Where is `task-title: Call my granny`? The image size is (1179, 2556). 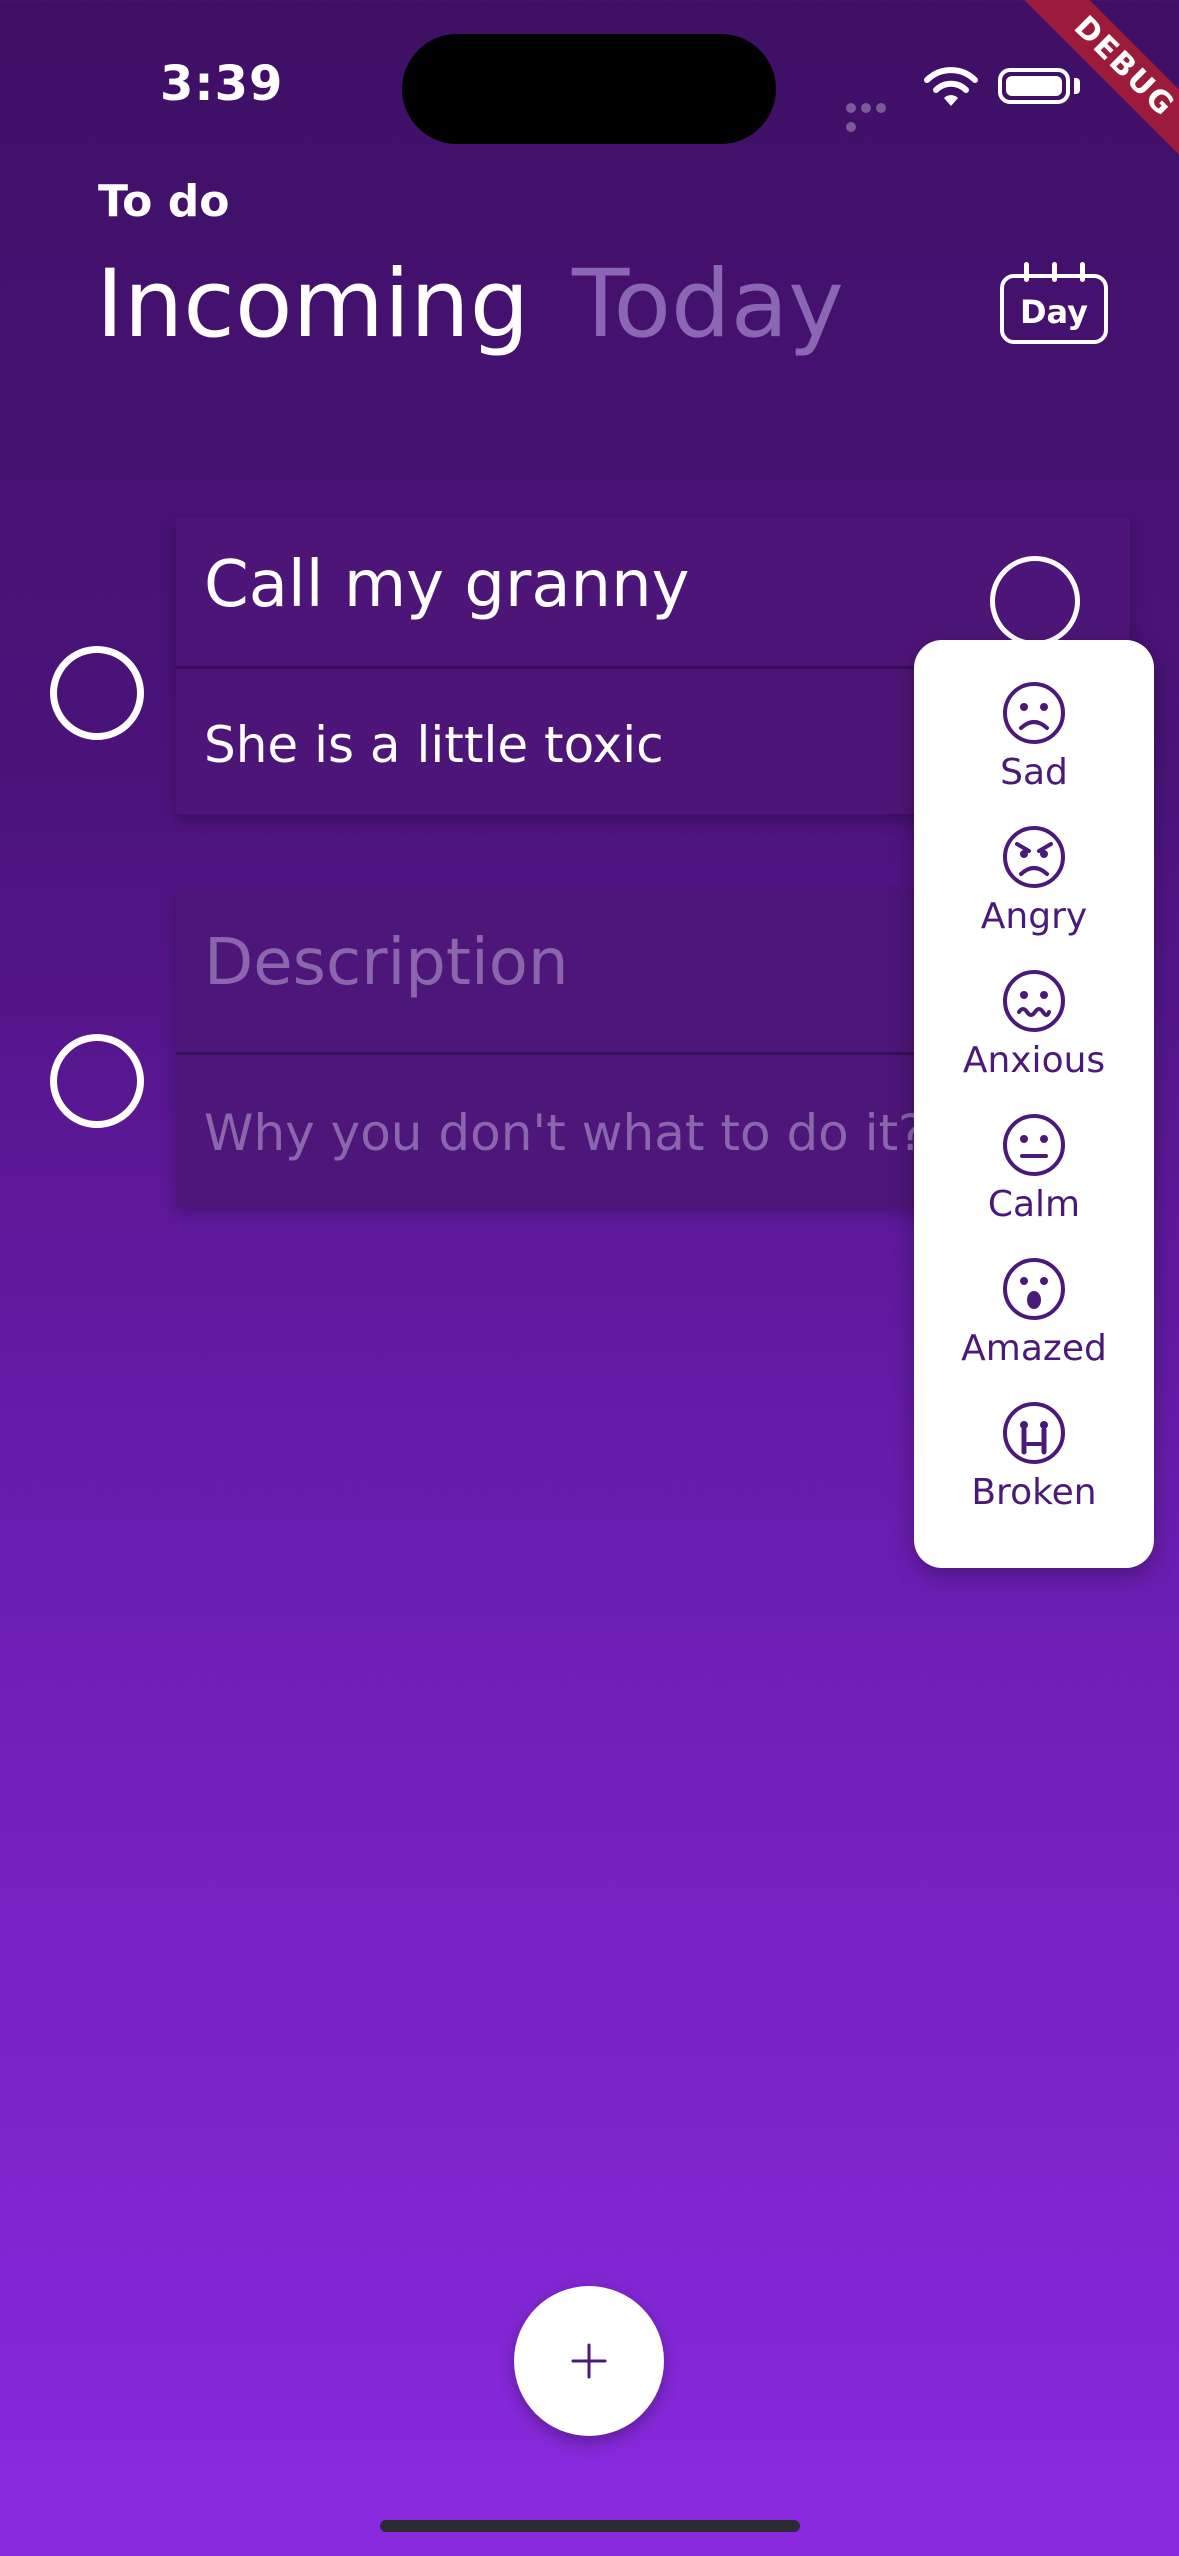
task-title: Call my granny is located at coordinates (447, 585).